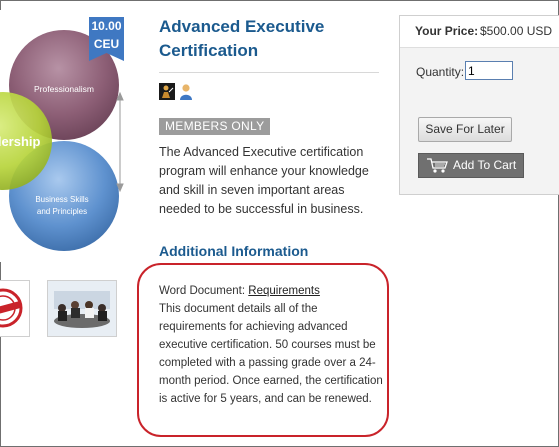  Describe the element at coordinates (234, 251) in the screenshot. I see `additional-info-heading: Additional Information` at that location.